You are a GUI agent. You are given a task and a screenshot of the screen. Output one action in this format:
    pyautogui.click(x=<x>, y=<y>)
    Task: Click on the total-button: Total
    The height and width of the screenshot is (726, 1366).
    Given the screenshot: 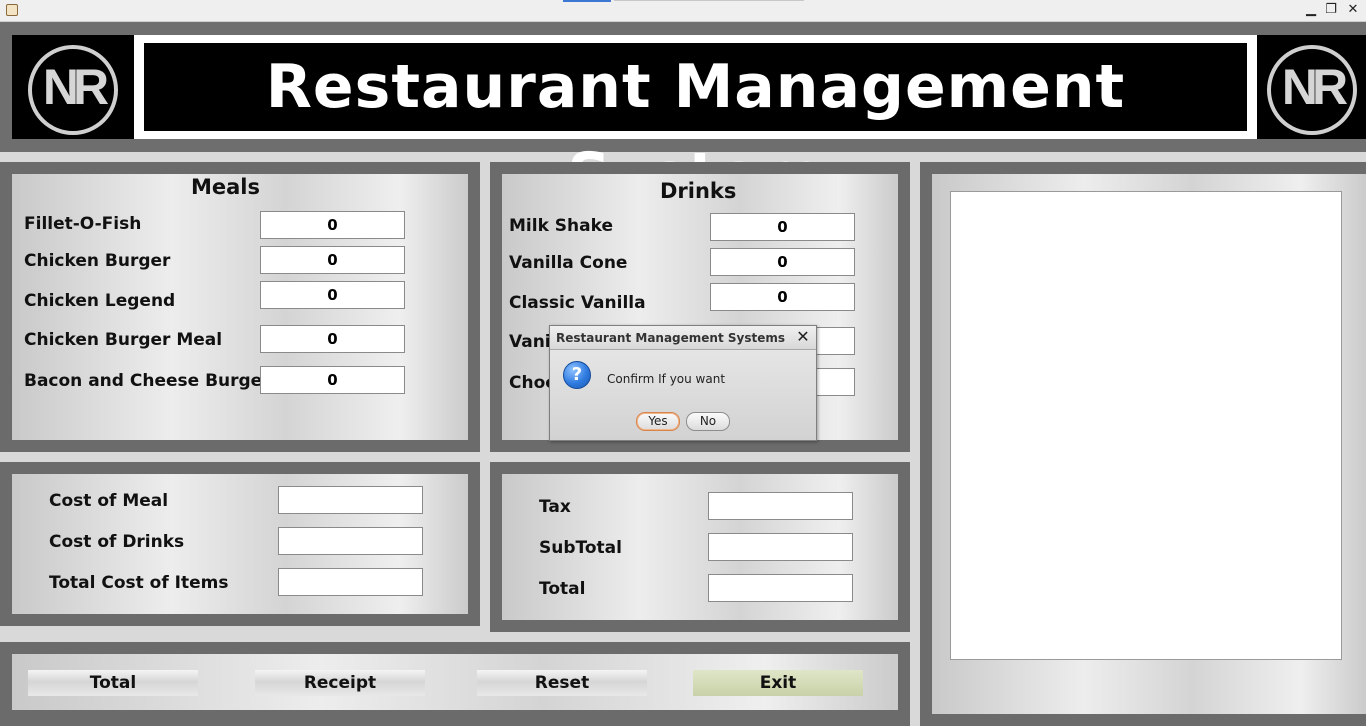 What is the action you would take?
    pyautogui.click(x=113, y=683)
    